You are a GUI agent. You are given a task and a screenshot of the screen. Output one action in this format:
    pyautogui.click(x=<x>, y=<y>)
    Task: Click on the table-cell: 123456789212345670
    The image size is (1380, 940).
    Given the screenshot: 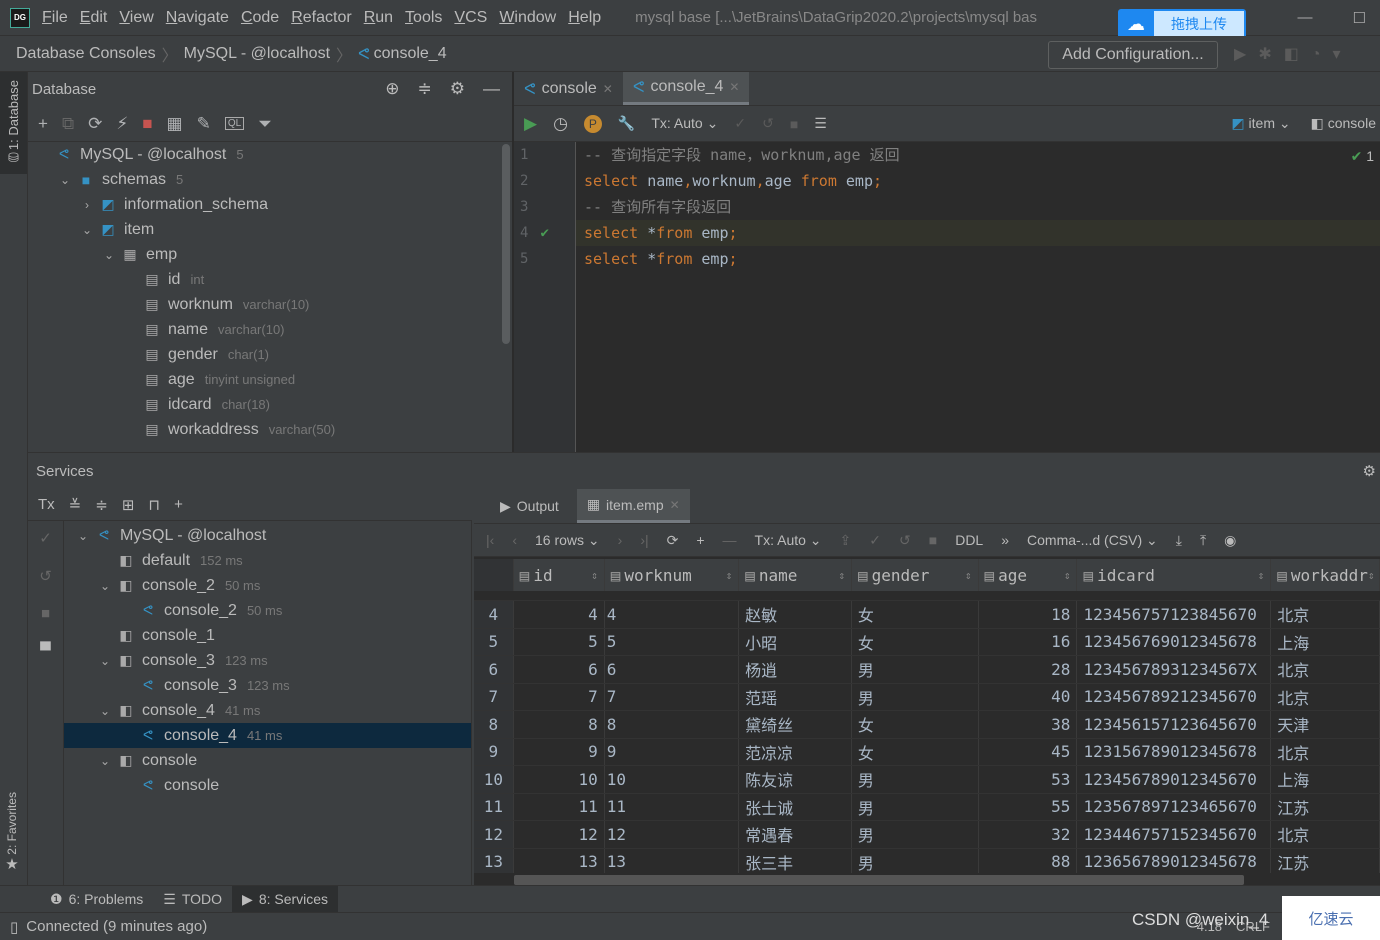 What is the action you would take?
    pyautogui.click(x=1174, y=696)
    